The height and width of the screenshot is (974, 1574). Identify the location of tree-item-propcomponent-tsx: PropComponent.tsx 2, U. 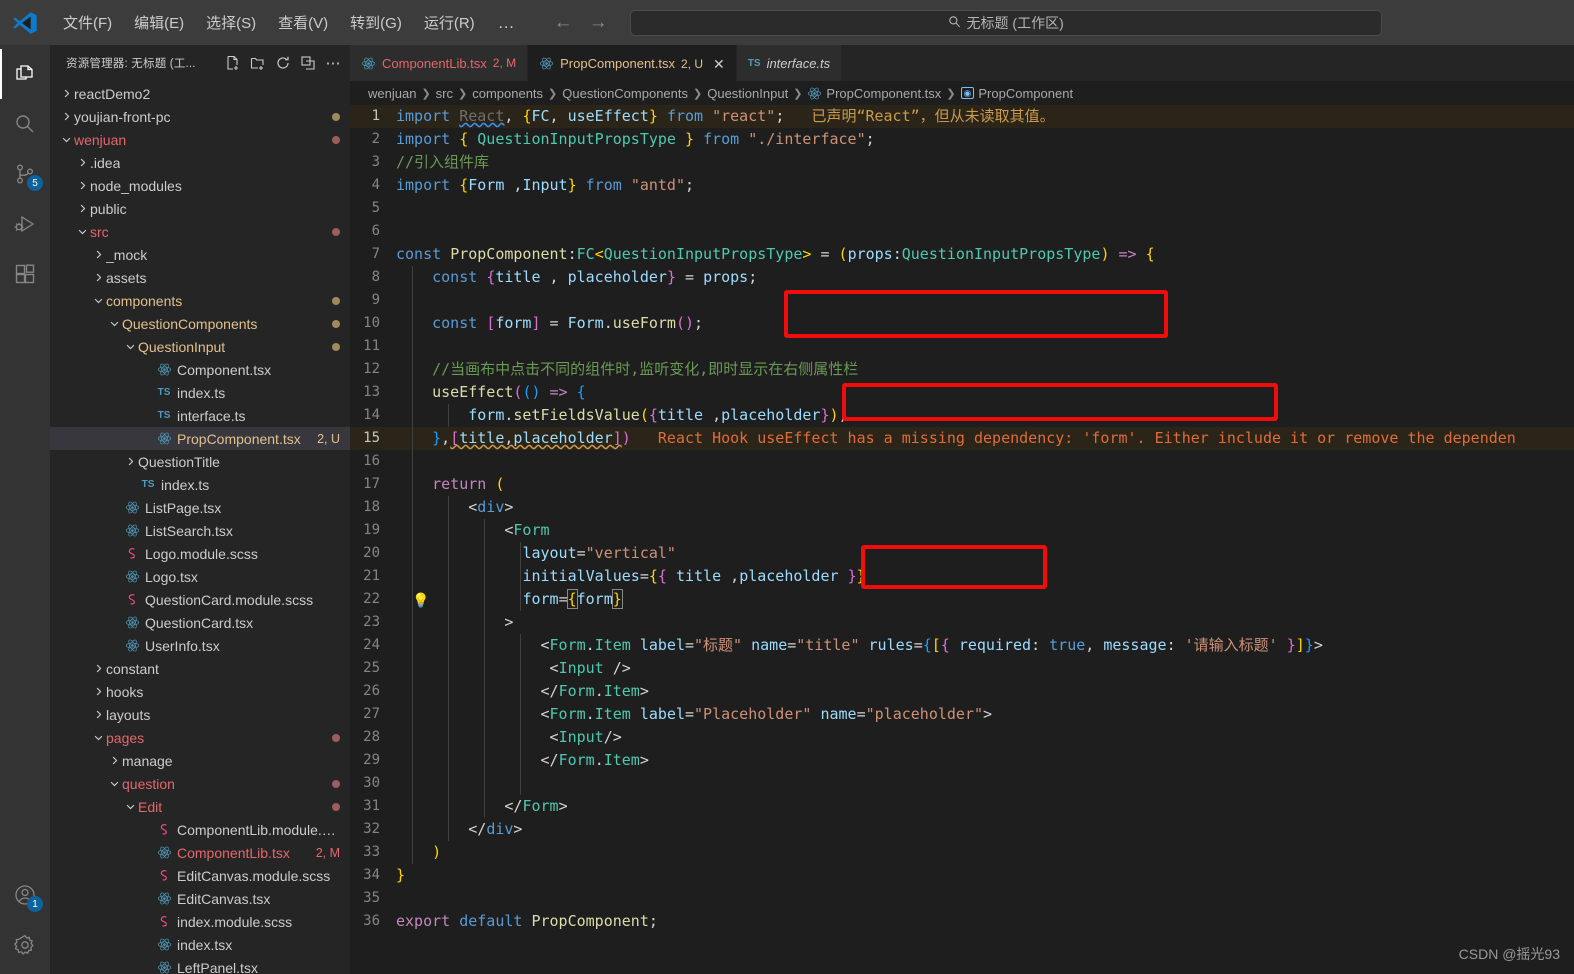
(200, 438).